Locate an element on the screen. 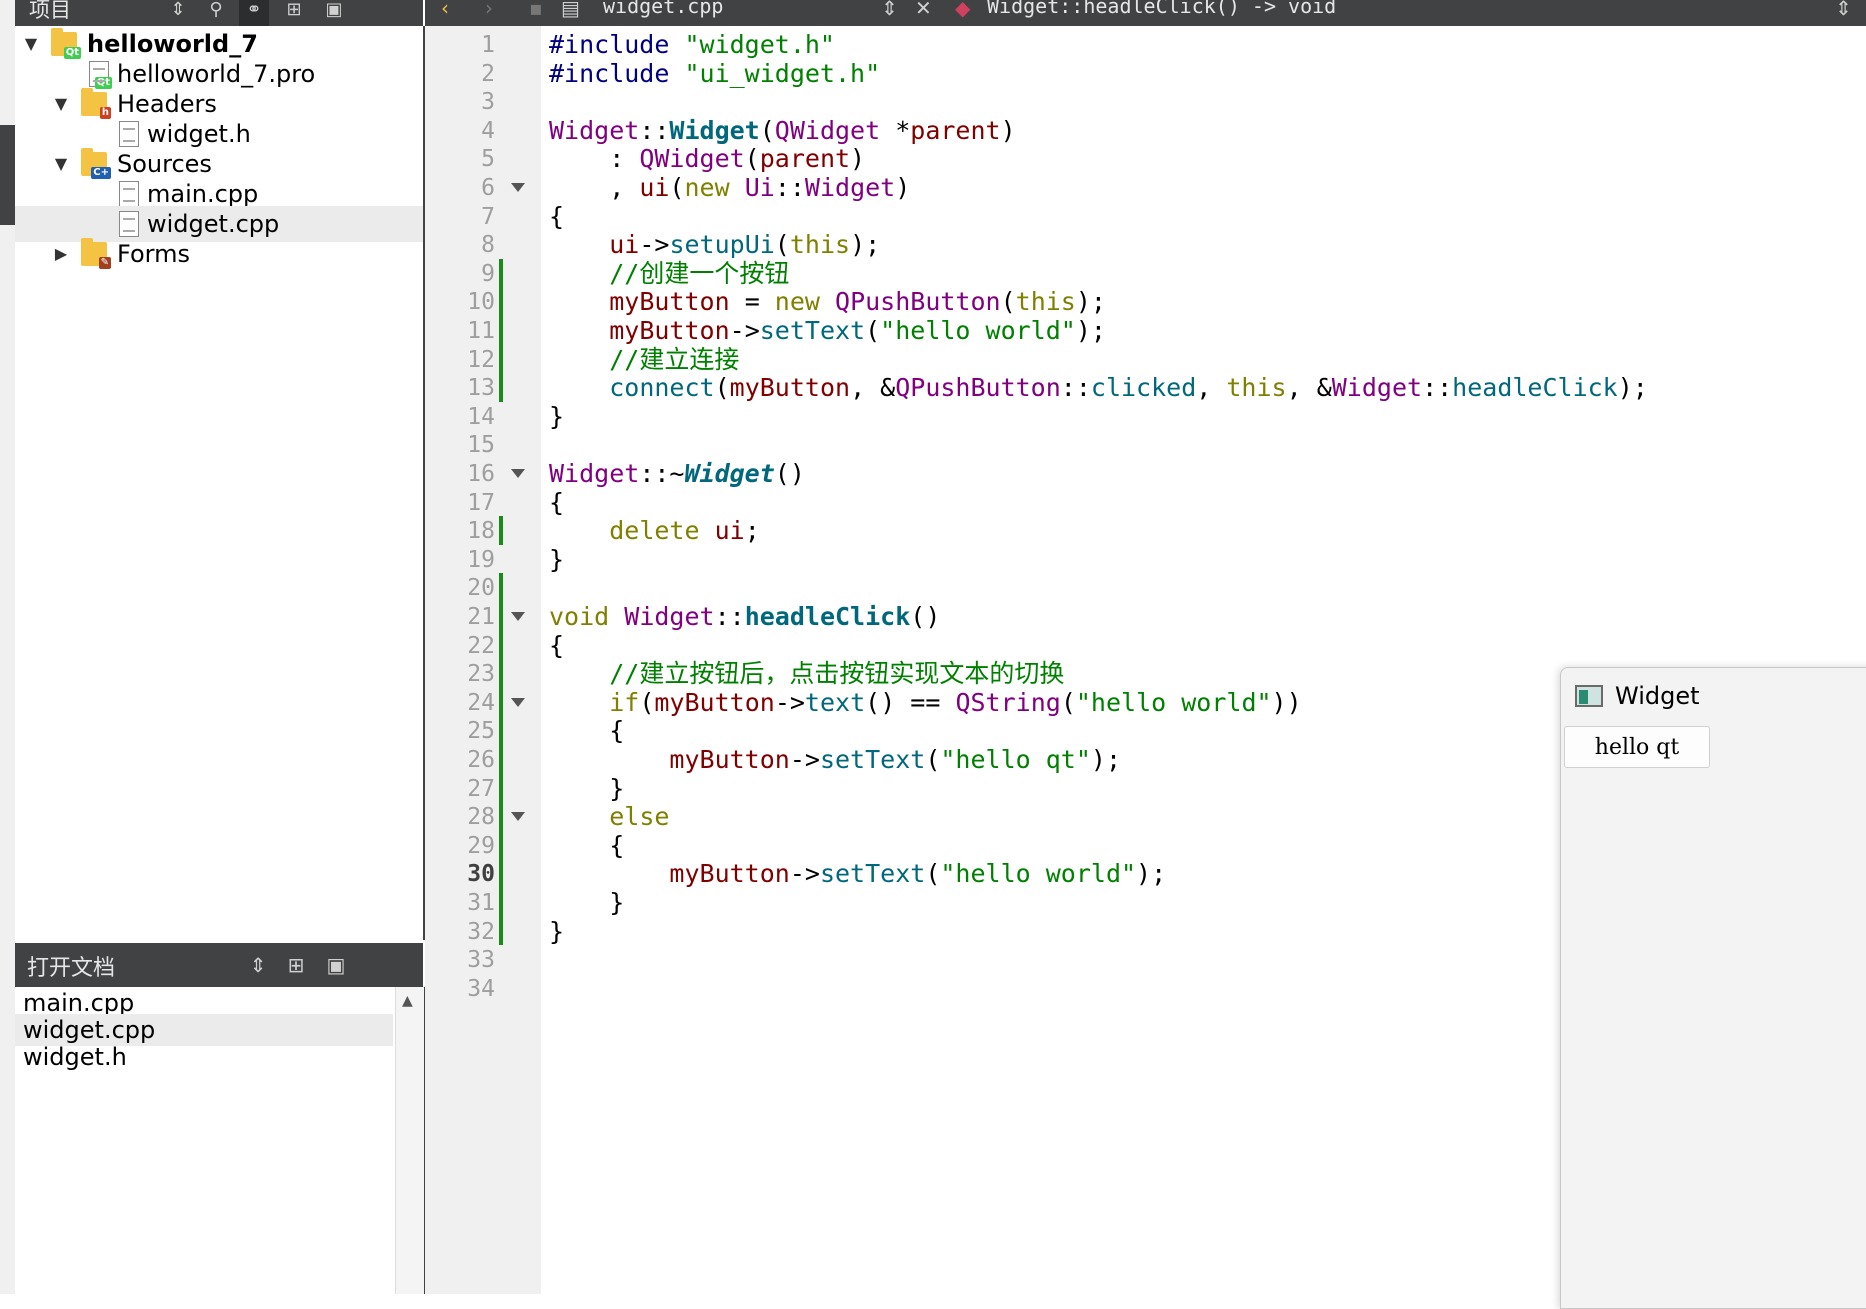  open-document-label: widget.h is located at coordinates (75, 1057).